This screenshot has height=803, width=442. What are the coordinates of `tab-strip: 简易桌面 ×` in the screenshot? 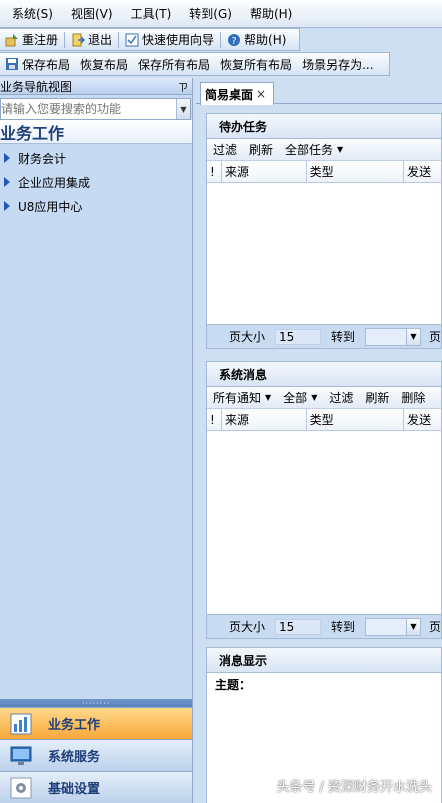 It's located at (319, 91).